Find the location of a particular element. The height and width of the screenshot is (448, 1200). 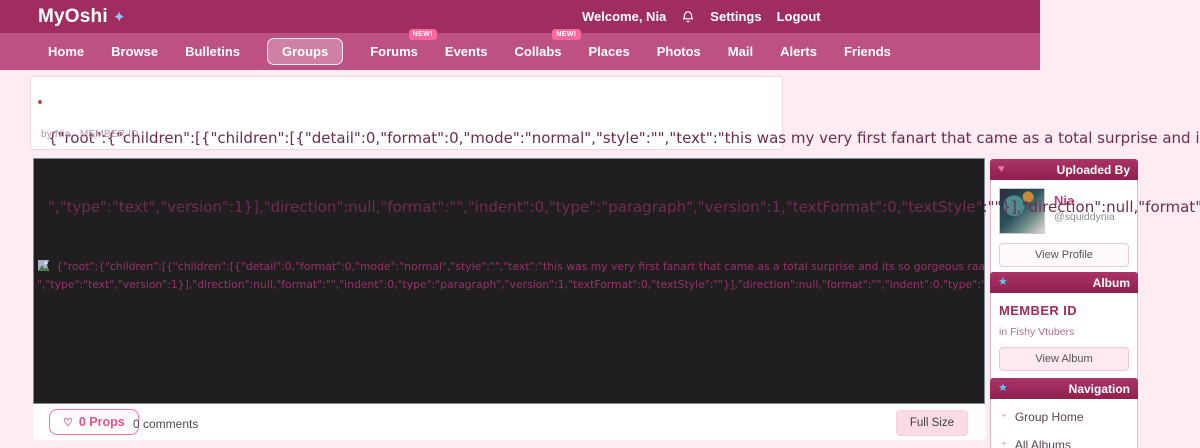

view-album-button: View Album is located at coordinates (1064, 359).